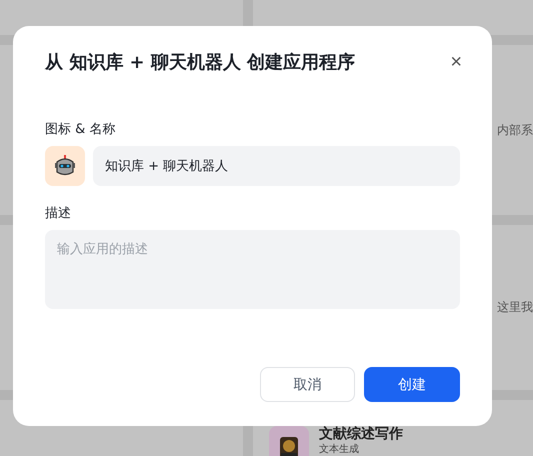 The height and width of the screenshot is (456, 533). Describe the element at coordinates (200, 62) in the screenshot. I see `dialog-title: 从 知识库 + 聊天机器人 创建应用程序` at that location.